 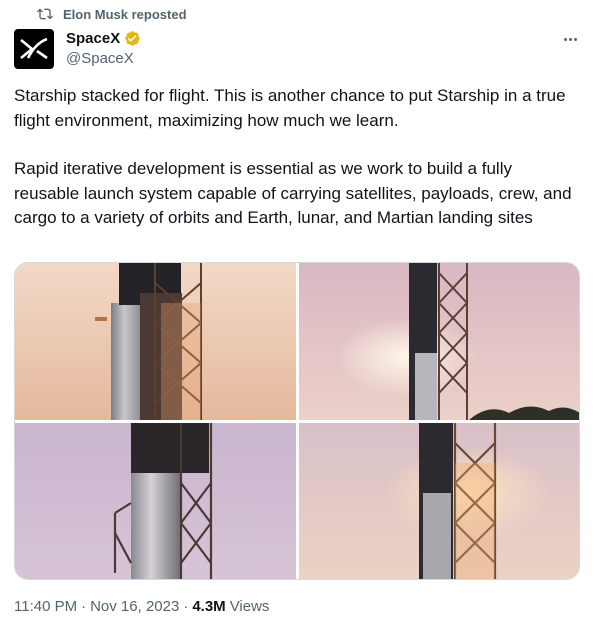 I want to click on author-handle: @SpaceX, so click(x=100, y=58).